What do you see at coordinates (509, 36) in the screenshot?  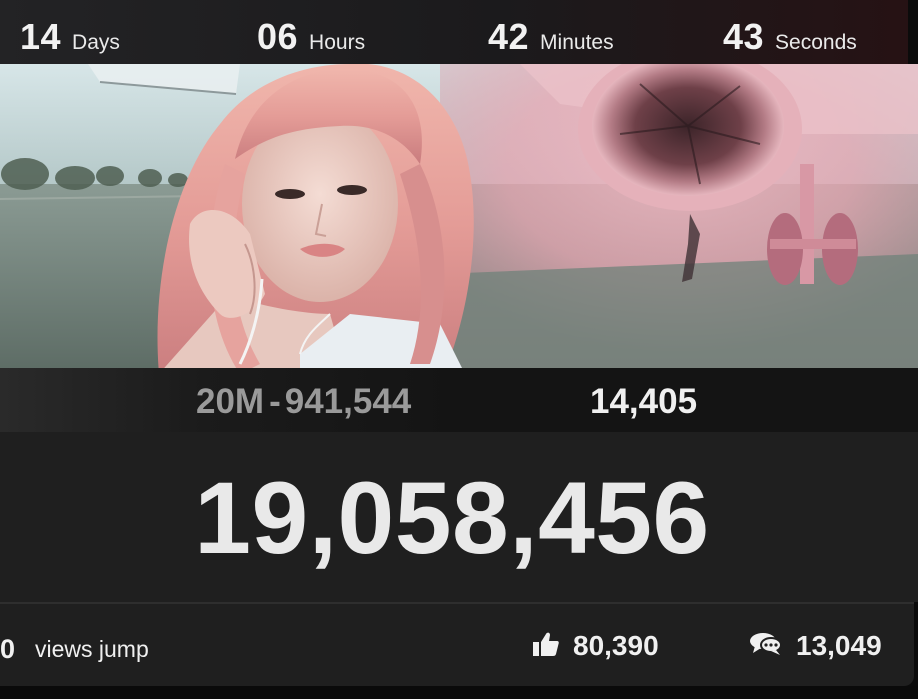 I see `countdown-minutes-value: 42` at bounding box center [509, 36].